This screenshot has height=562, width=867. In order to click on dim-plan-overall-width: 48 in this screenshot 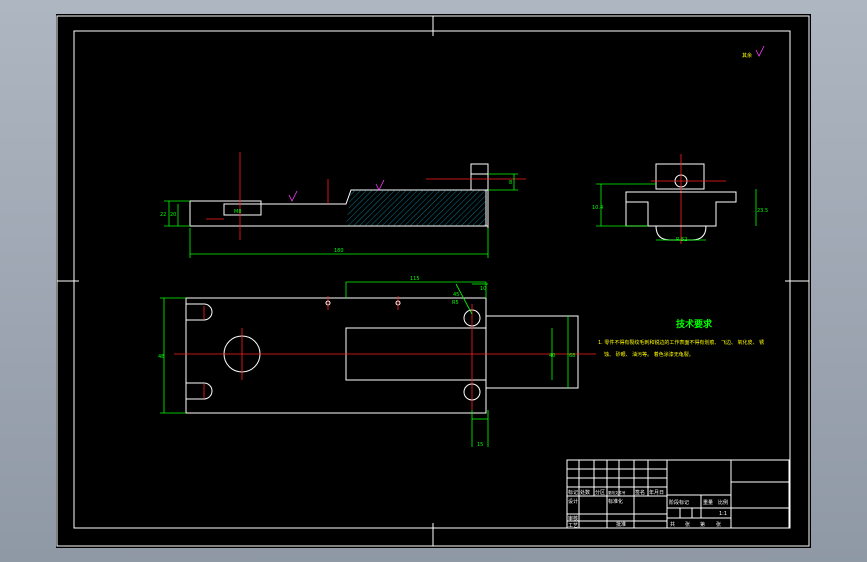, I will do `click(161, 357)`.